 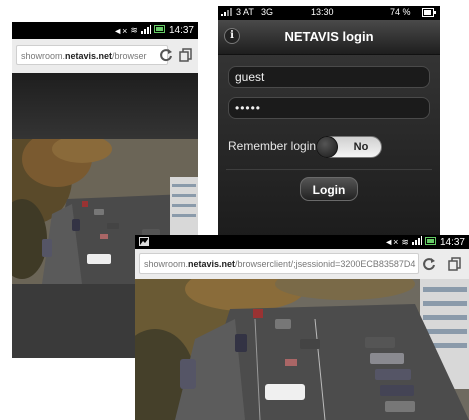 I want to click on viewer-background, so click(x=105, y=106).